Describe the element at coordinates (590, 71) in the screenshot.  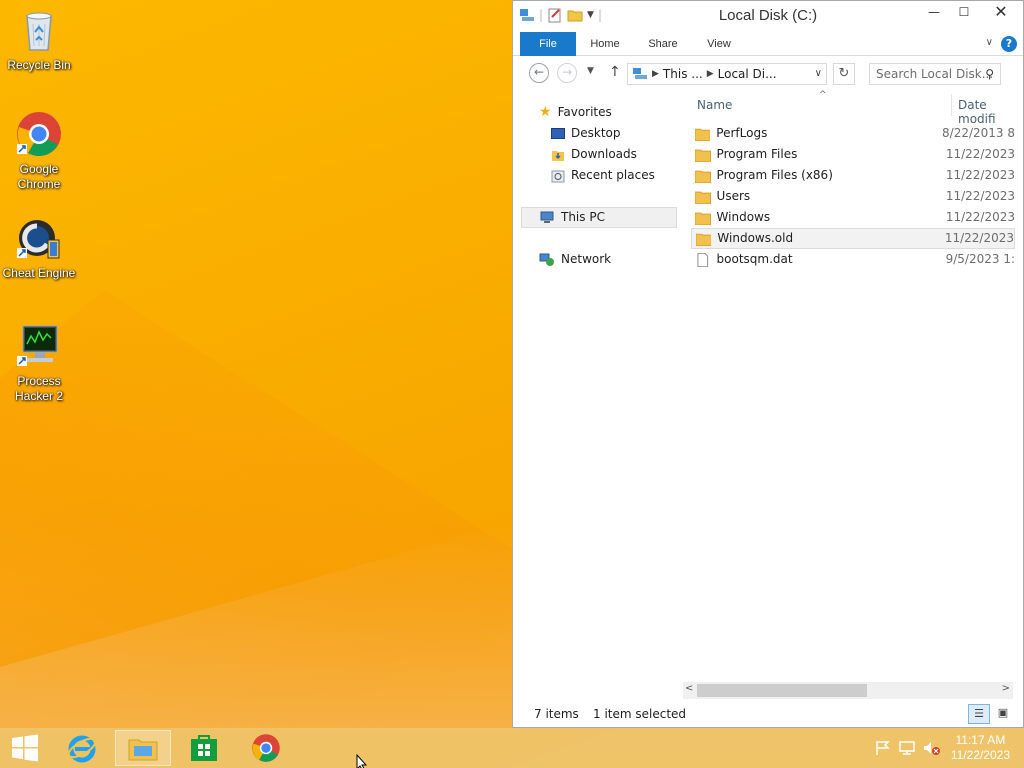
I see `recent-locations-icon: ▼` at that location.